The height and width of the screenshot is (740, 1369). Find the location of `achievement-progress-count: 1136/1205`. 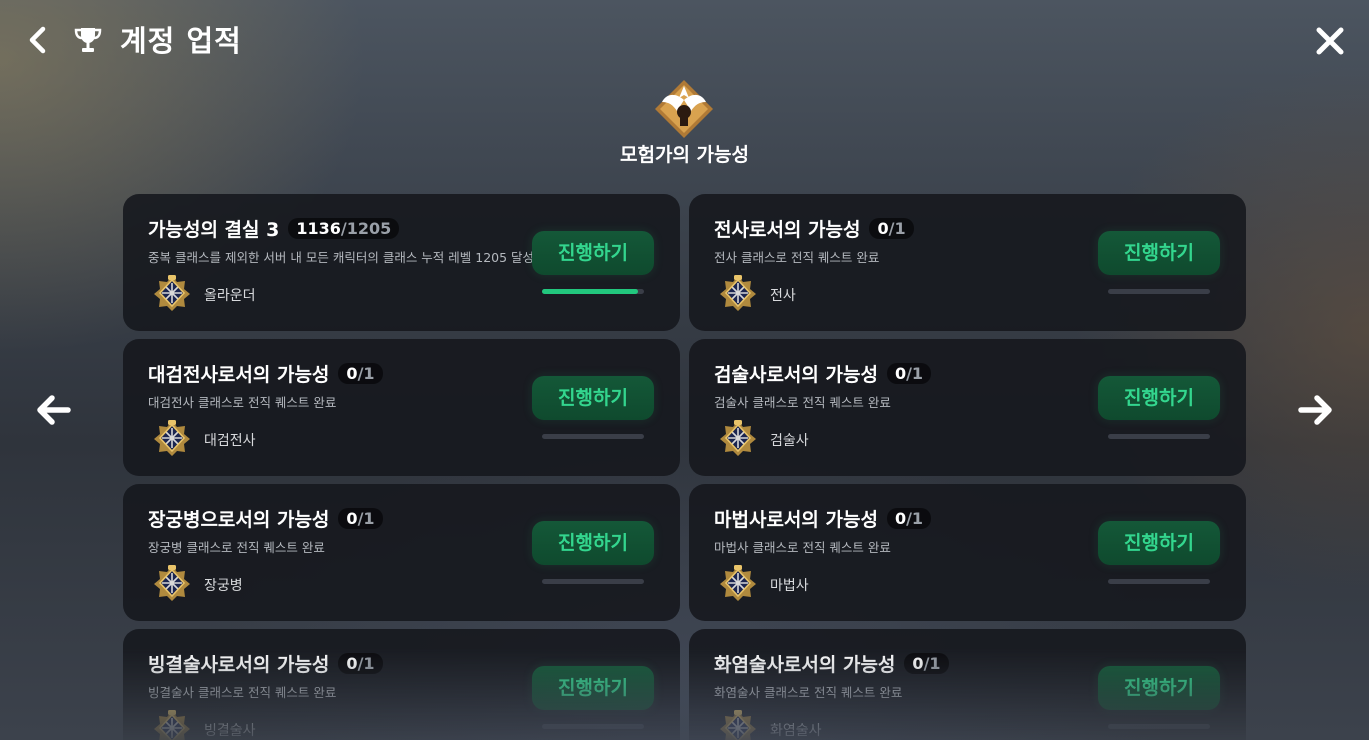

achievement-progress-count: 1136/1205 is located at coordinates (344, 228).